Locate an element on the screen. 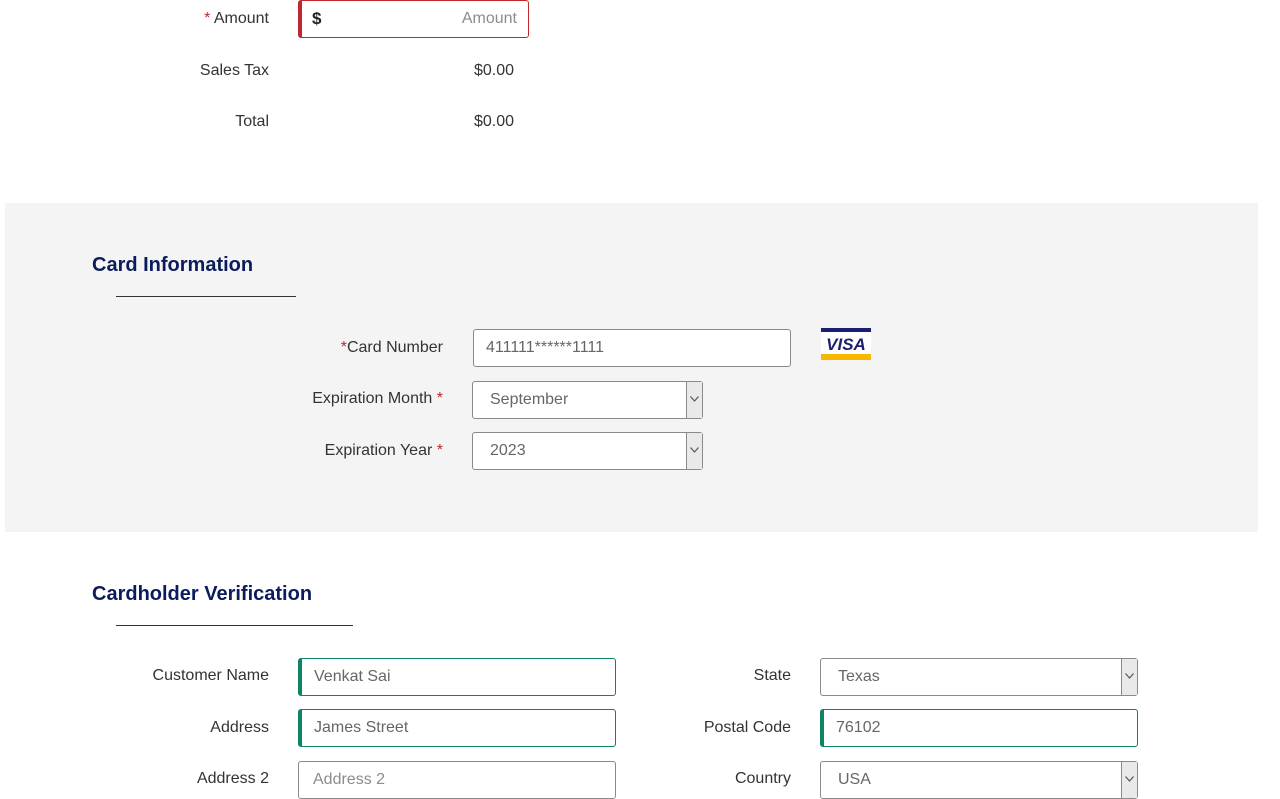 This screenshot has width=1280, height=799. state-select: Texas is located at coordinates (979, 677).